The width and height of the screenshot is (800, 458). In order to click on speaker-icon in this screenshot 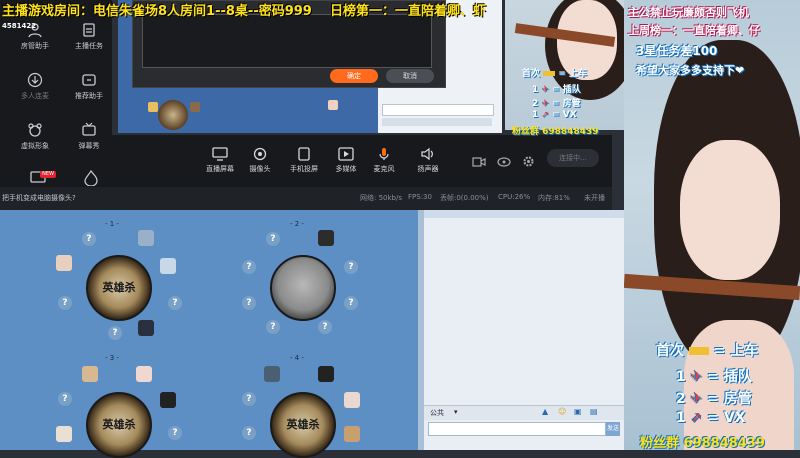, I will do `click(427, 154)`.